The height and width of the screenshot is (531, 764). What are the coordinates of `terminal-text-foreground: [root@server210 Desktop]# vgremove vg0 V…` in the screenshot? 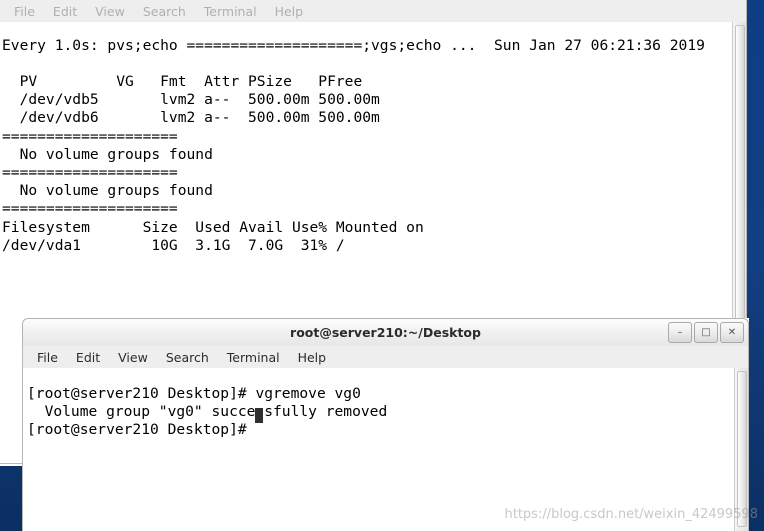 It's located at (207, 411).